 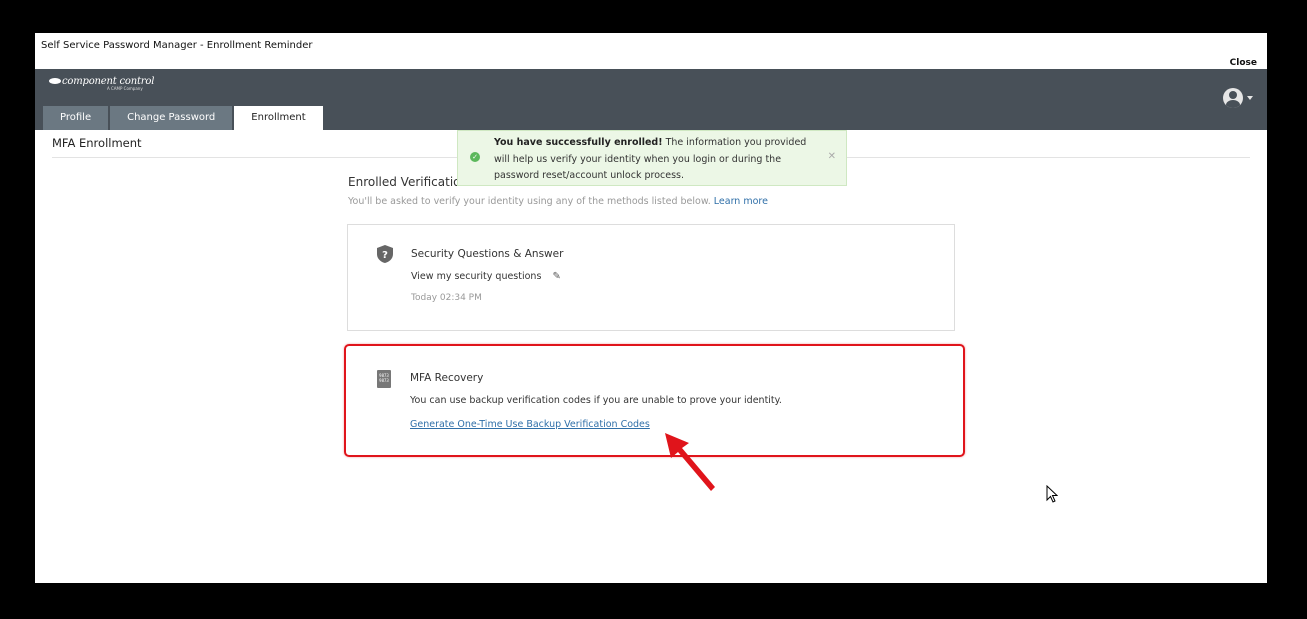 I want to click on annotation-arrow-icon, so click(x=690, y=462).